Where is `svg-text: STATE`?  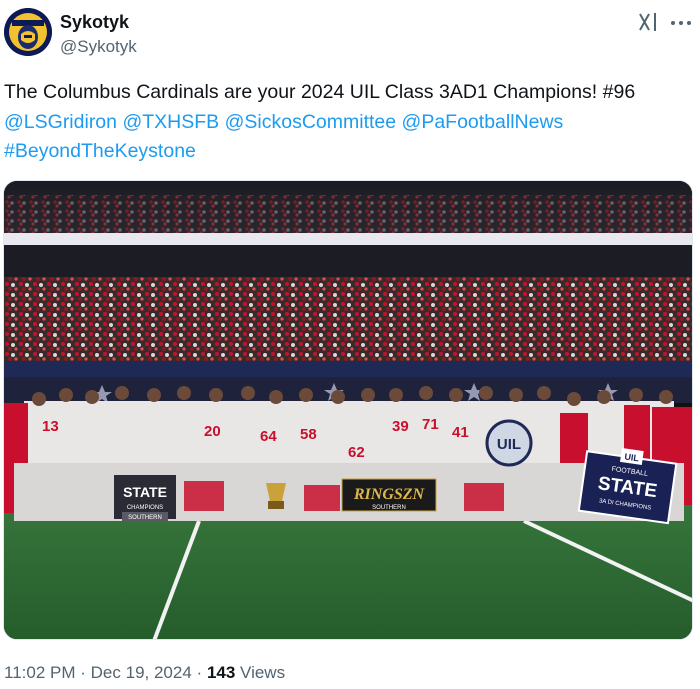
svg-text: STATE is located at coordinates (145, 492).